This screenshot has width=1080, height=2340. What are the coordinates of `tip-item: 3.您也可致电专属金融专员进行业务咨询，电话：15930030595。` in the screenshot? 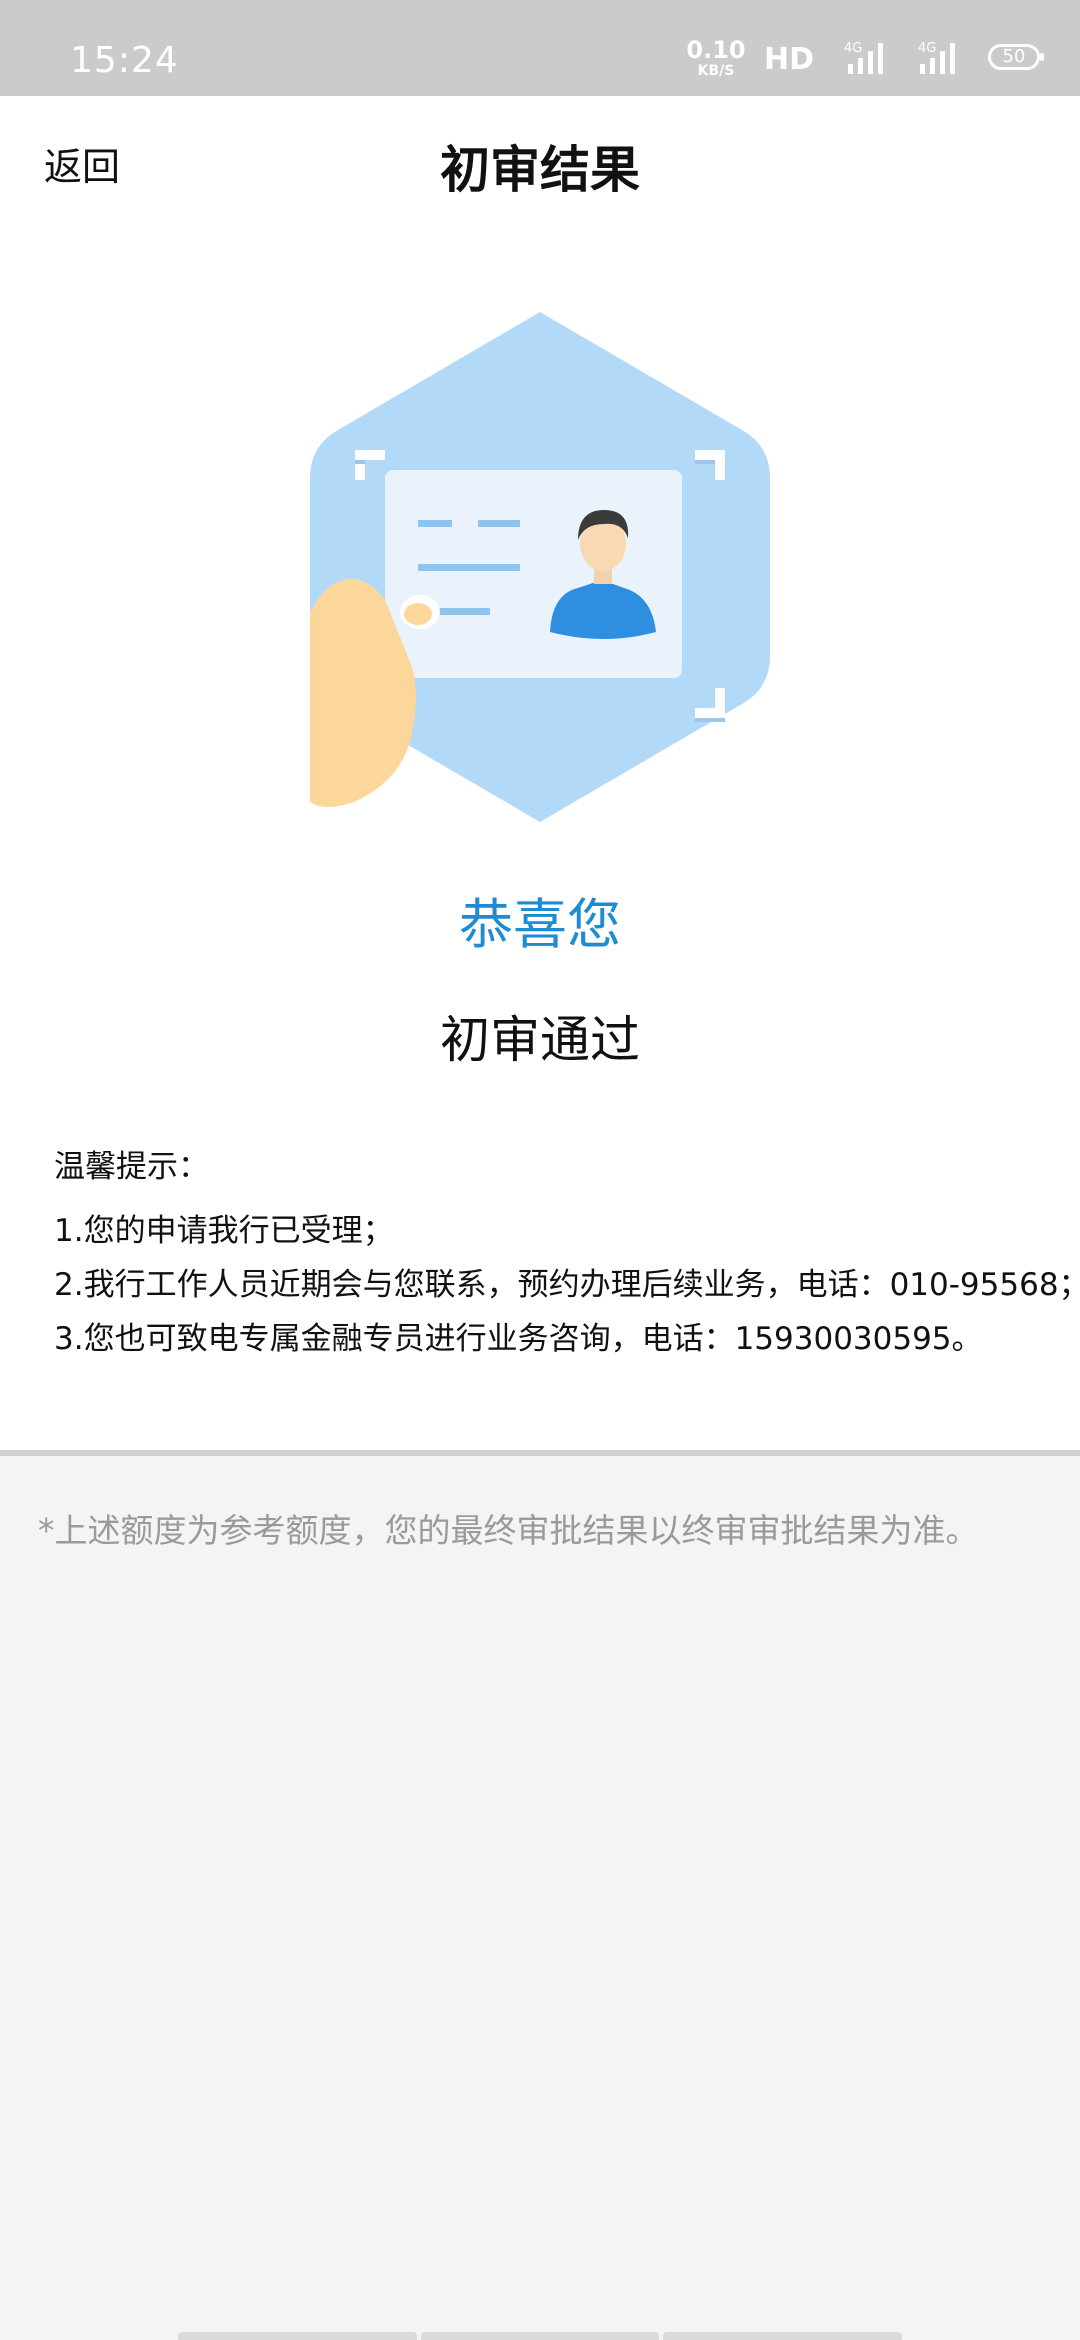 It's located at (518, 1339).